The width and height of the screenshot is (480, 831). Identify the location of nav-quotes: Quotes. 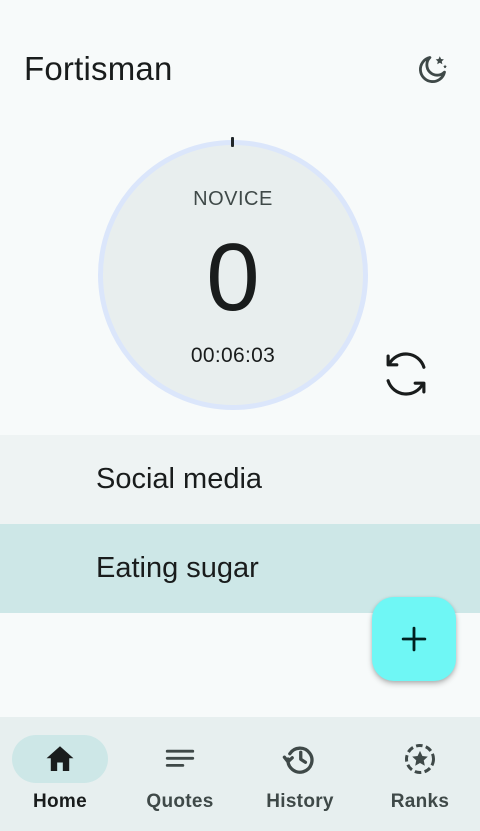
(180, 774).